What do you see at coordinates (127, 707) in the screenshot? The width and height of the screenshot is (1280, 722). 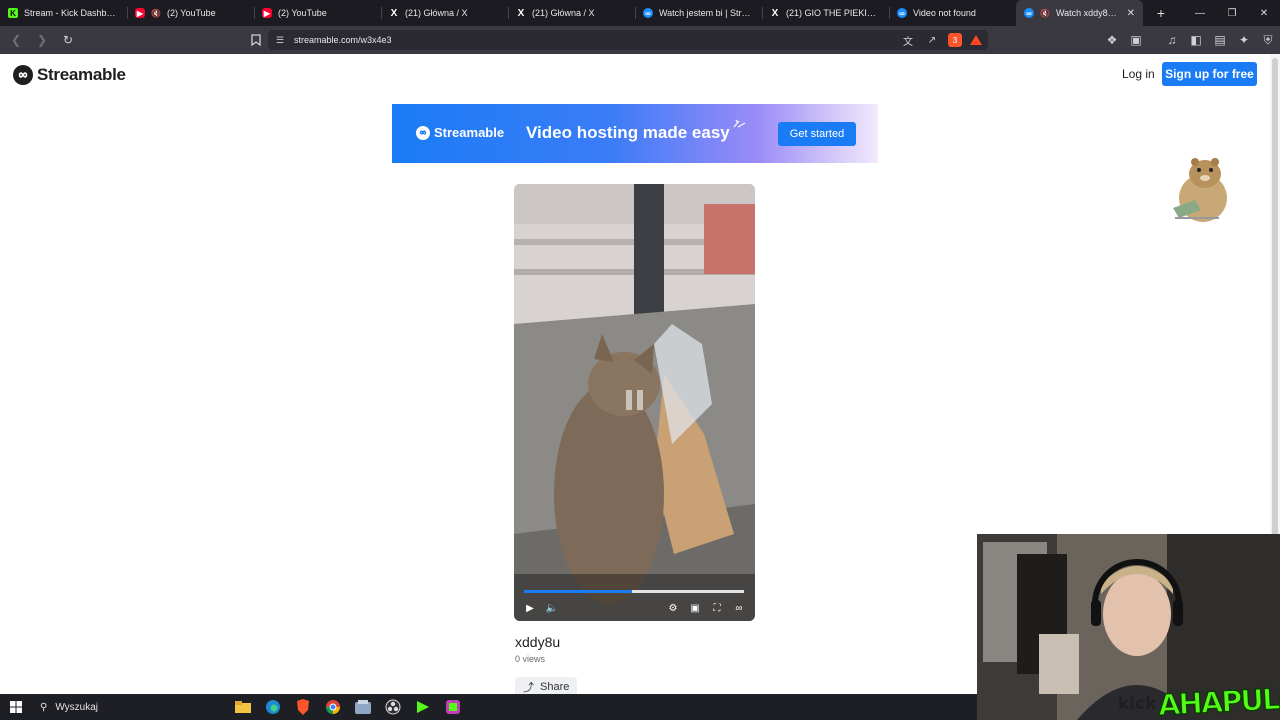 I see `taskbar-search: ⚲ Wyszukaj` at bounding box center [127, 707].